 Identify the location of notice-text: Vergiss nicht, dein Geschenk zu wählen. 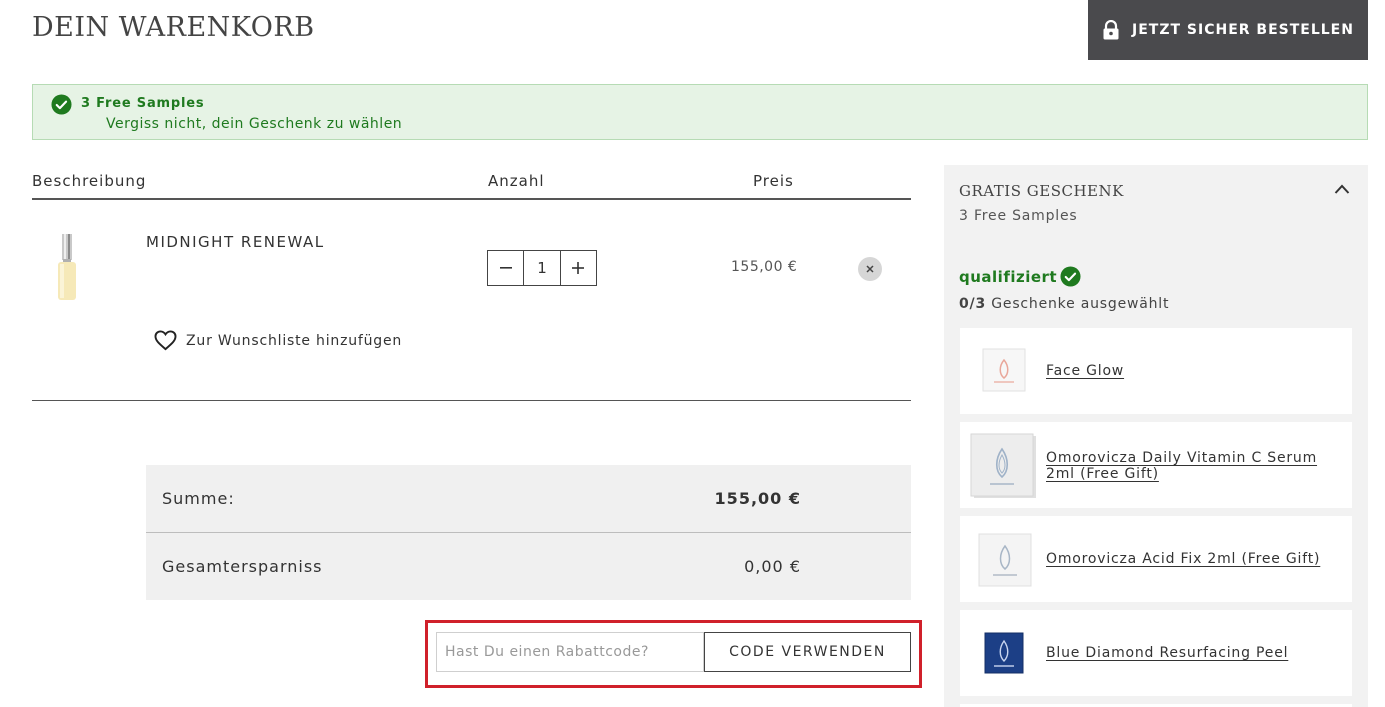
(254, 124).